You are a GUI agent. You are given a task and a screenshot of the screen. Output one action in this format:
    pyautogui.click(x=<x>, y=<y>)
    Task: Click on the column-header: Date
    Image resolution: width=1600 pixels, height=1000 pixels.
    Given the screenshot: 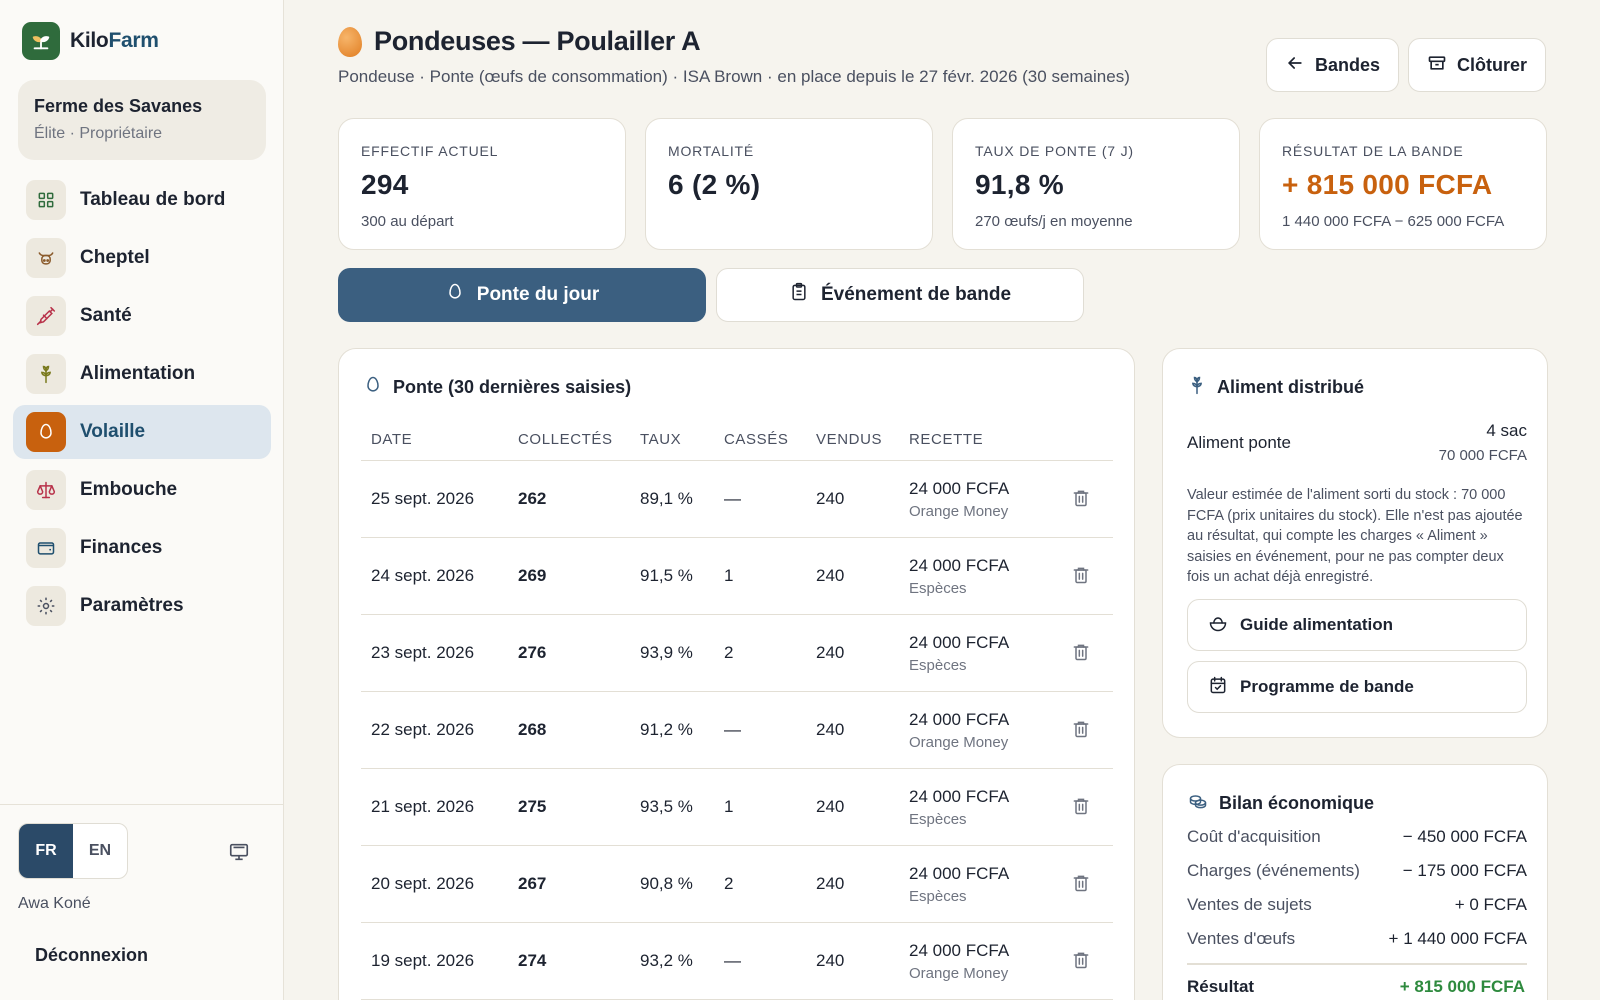 What is the action you would take?
    pyautogui.click(x=391, y=439)
    